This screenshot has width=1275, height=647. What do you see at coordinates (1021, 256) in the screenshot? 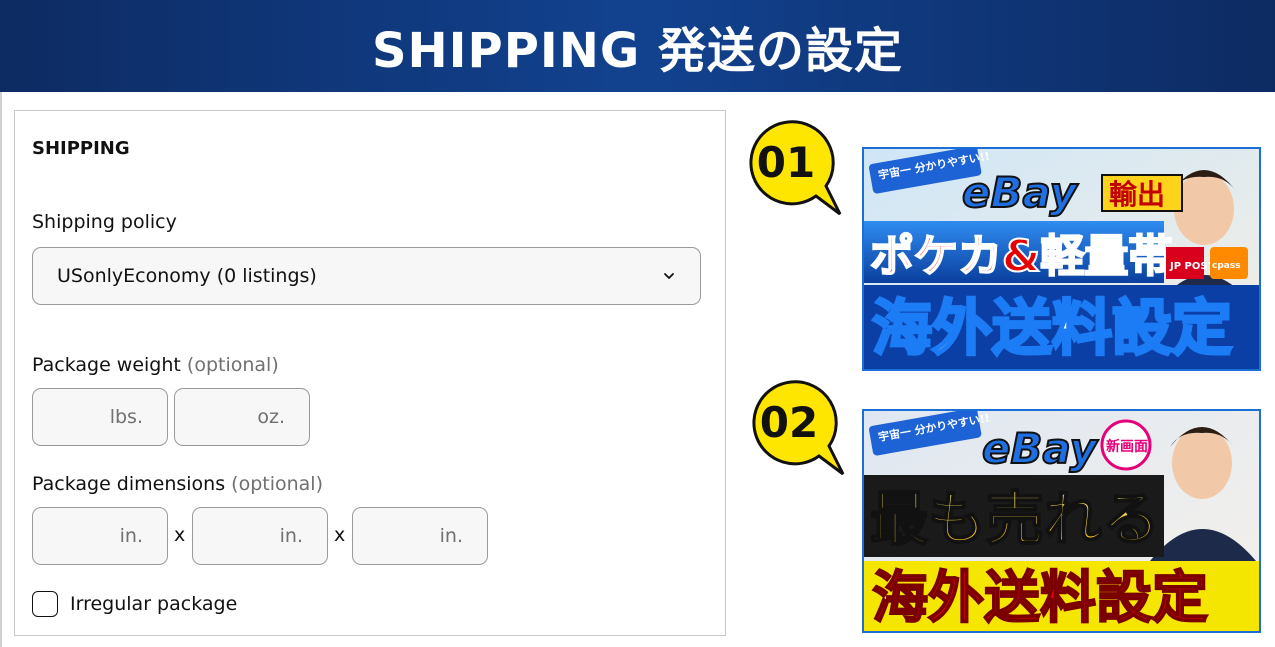
I see `headline-text: ポケカ&軽量帯` at bounding box center [1021, 256].